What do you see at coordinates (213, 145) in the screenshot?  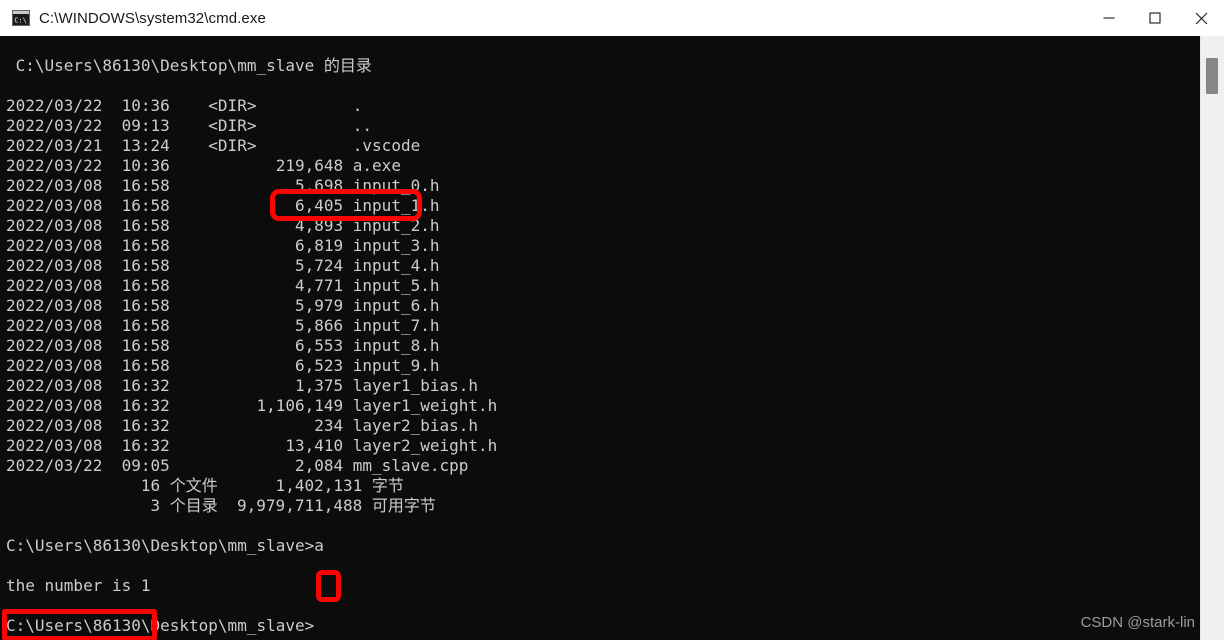 I see `console-line: 2022/03/21 13:24 <DIR> .vscode` at bounding box center [213, 145].